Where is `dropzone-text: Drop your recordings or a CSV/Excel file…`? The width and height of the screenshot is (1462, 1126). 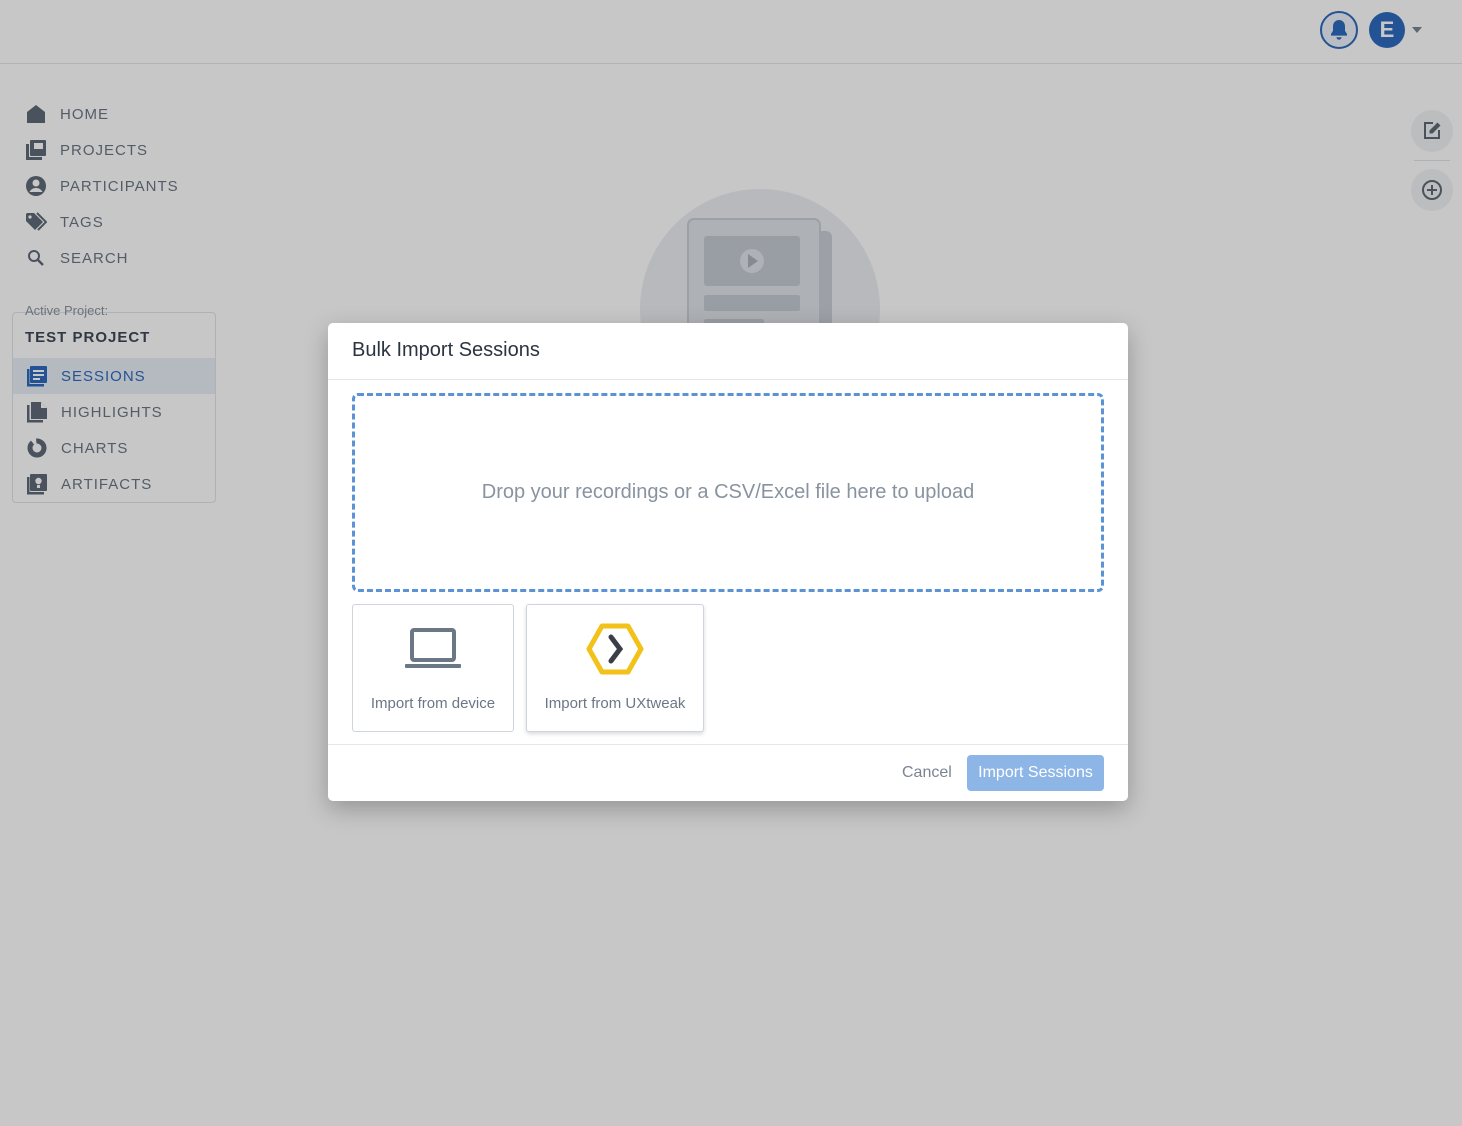 dropzone-text: Drop your recordings or a CSV/Excel file… is located at coordinates (728, 492).